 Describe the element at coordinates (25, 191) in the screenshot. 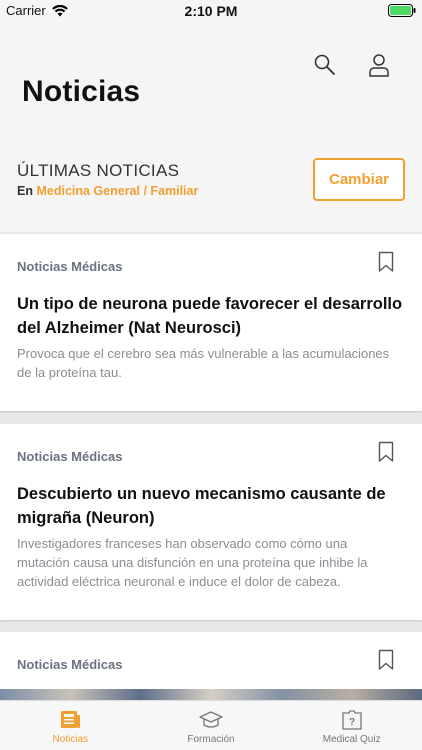

I see `section-prefix: En` at that location.